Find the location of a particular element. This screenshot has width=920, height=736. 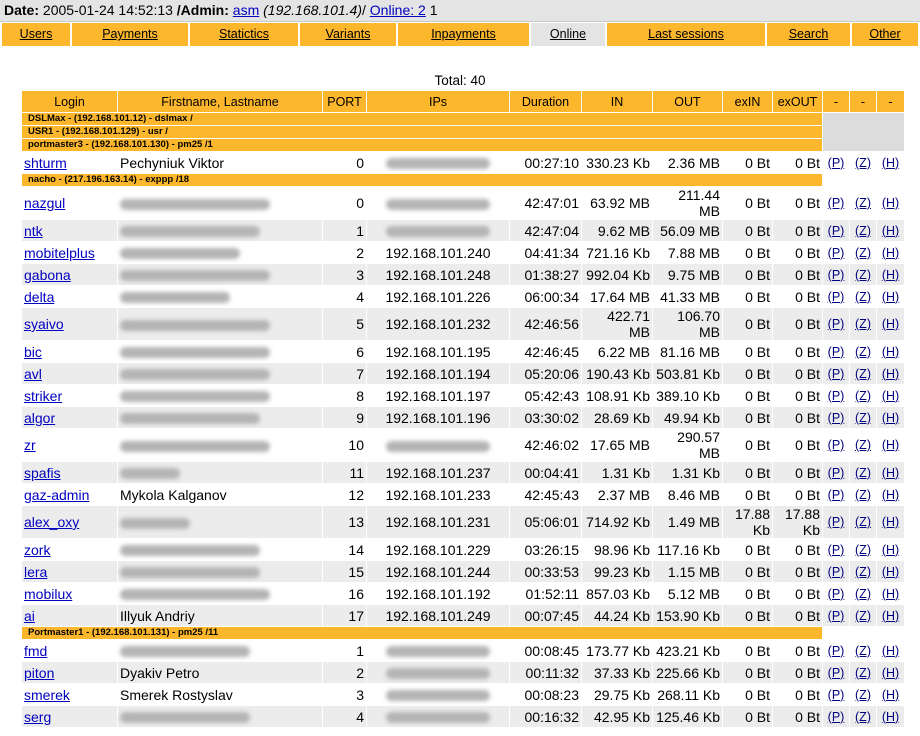

user-login-link: serg is located at coordinates (37, 717).